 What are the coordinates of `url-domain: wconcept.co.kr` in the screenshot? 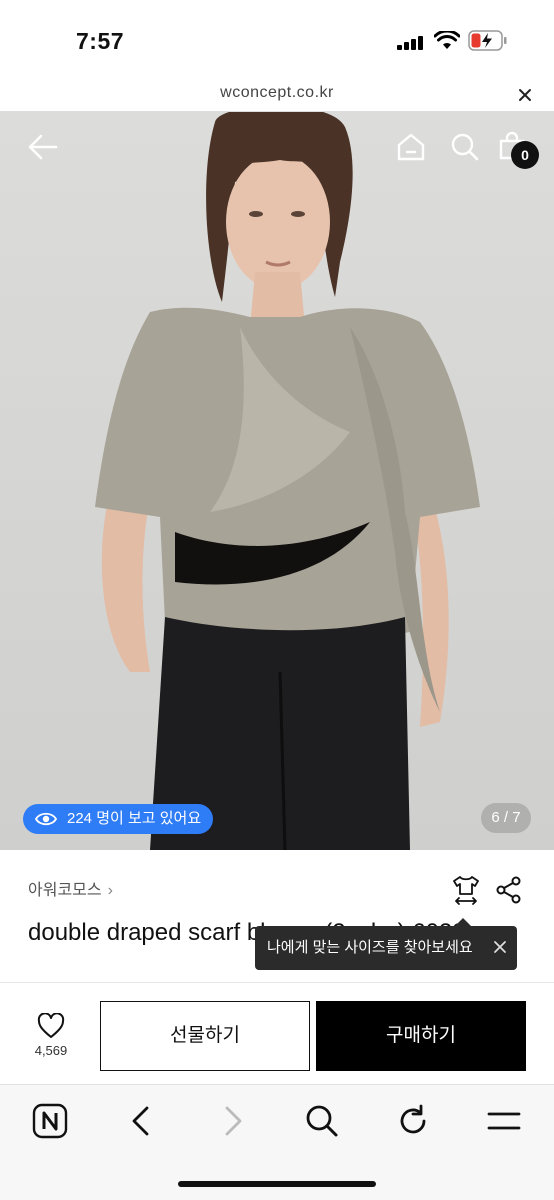 It's located at (277, 93).